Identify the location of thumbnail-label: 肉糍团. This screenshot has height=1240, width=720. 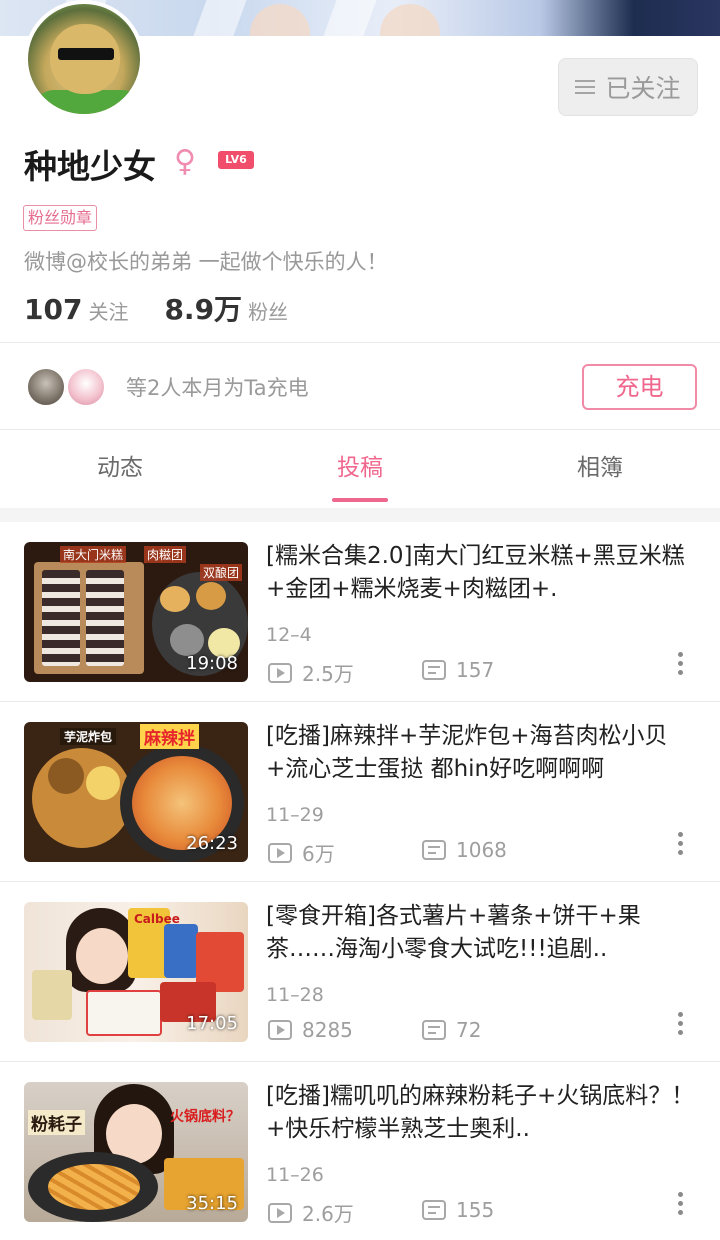
(165, 554).